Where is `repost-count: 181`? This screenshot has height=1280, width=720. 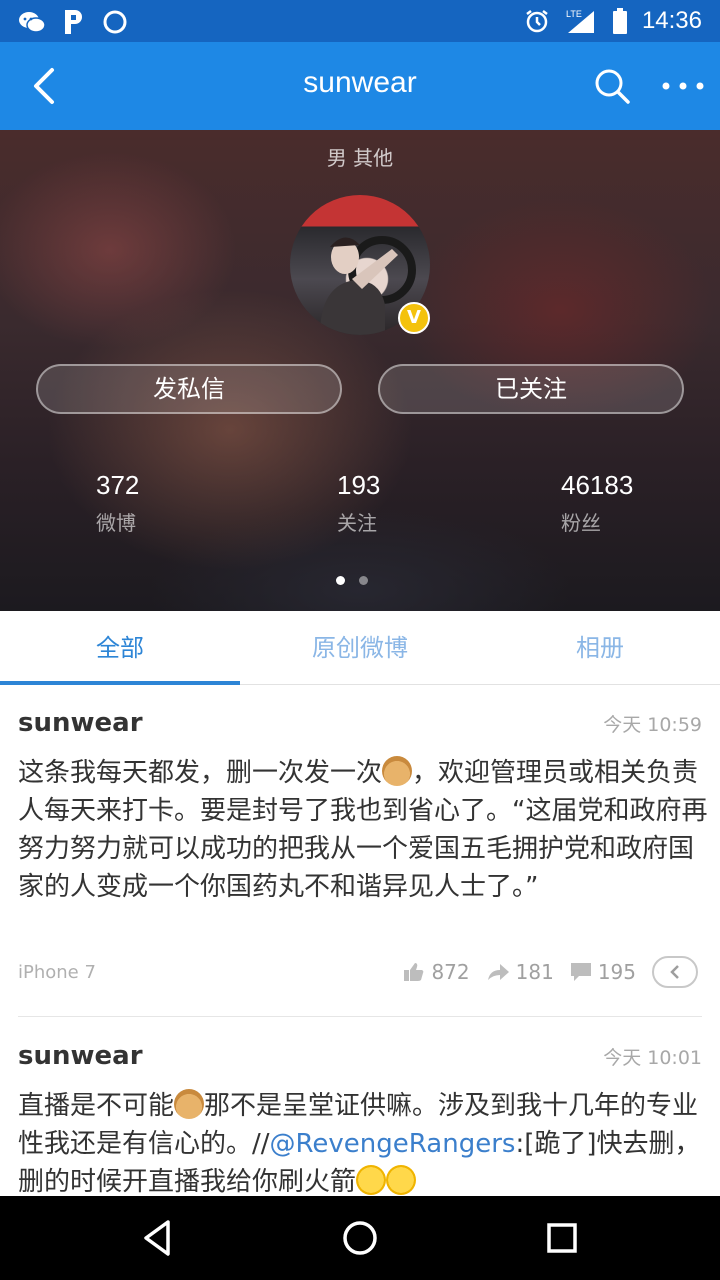
repost-count: 181 is located at coordinates (534, 972).